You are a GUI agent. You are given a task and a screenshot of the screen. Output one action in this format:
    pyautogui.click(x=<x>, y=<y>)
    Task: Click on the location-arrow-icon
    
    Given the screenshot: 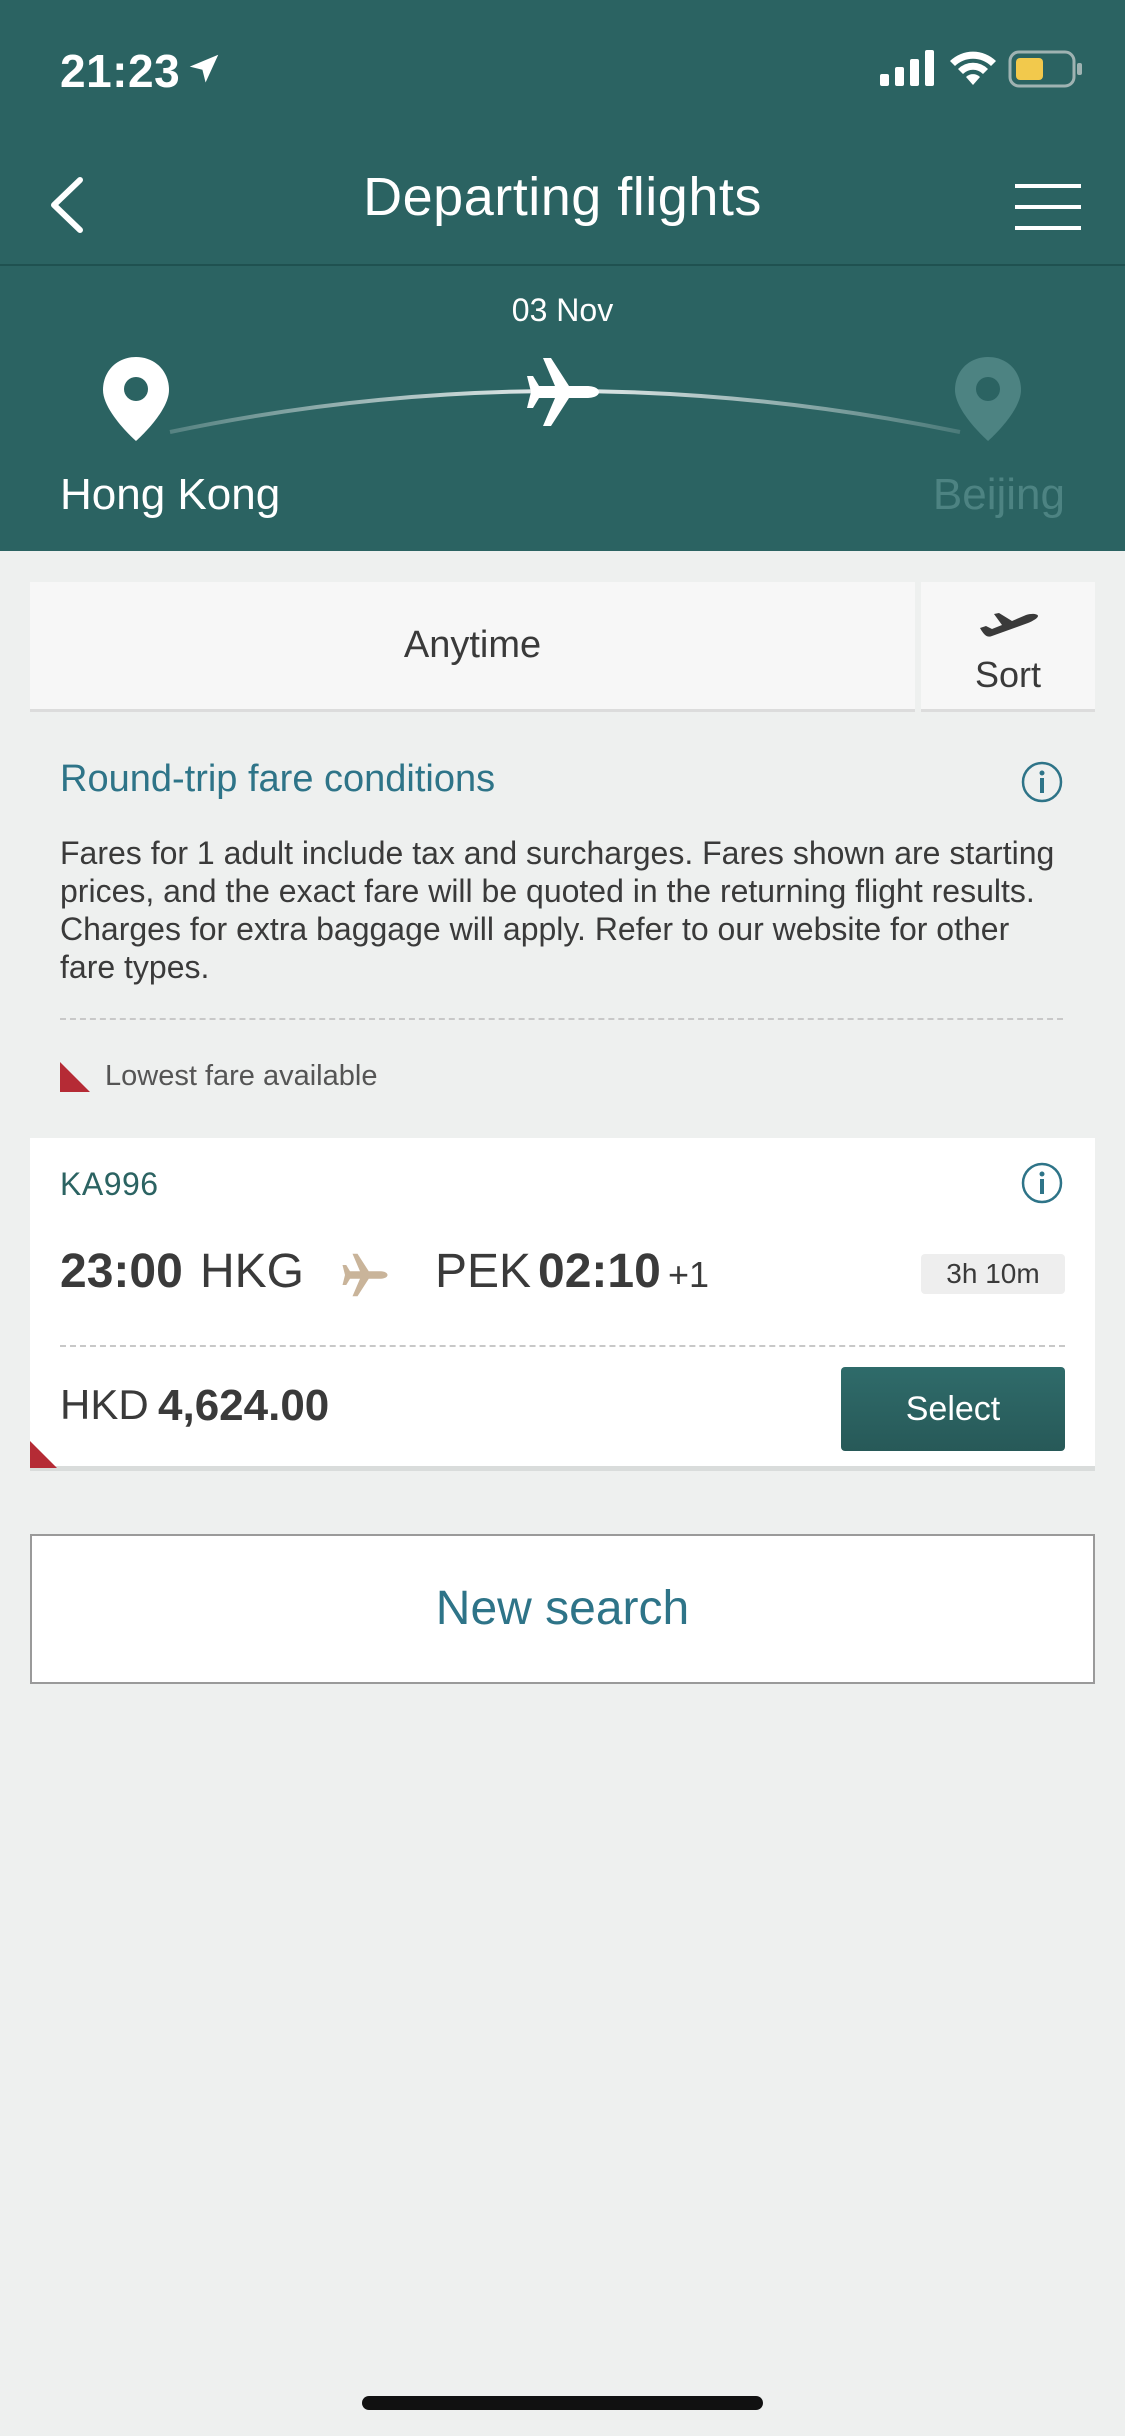 What is the action you would take?
    pyautogui.click(x=204, y=68)
    